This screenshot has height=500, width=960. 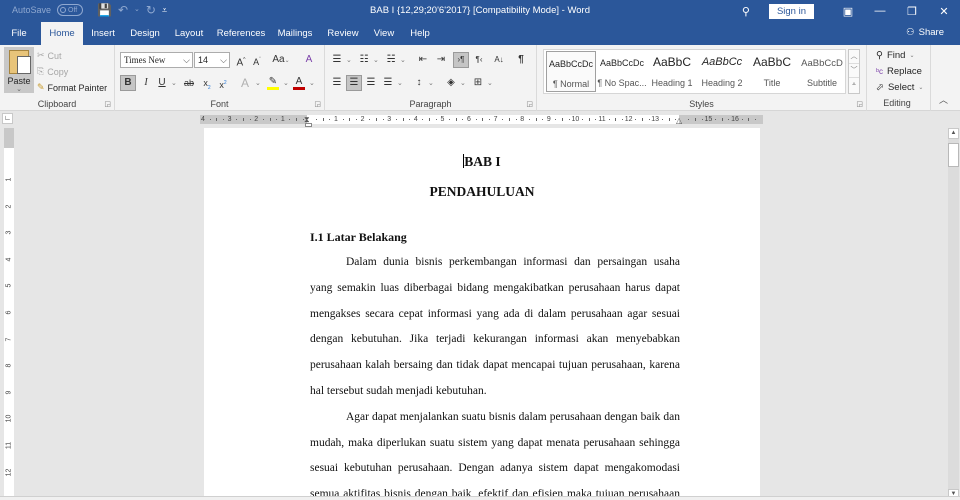 What do you see at coordinates (822, 71) in the screenshot?
I see `style-subtitle: AaBbCcD Subtitle` at bounding box center [822, 71].